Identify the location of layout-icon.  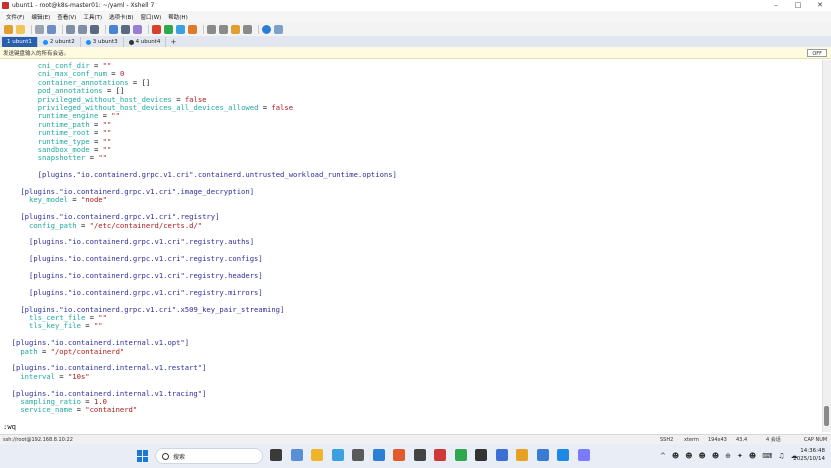
(211, 29).